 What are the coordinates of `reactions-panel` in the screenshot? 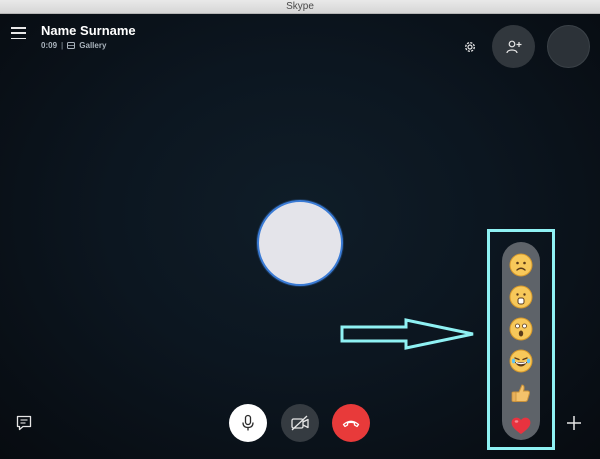 It's located at (521, 341).